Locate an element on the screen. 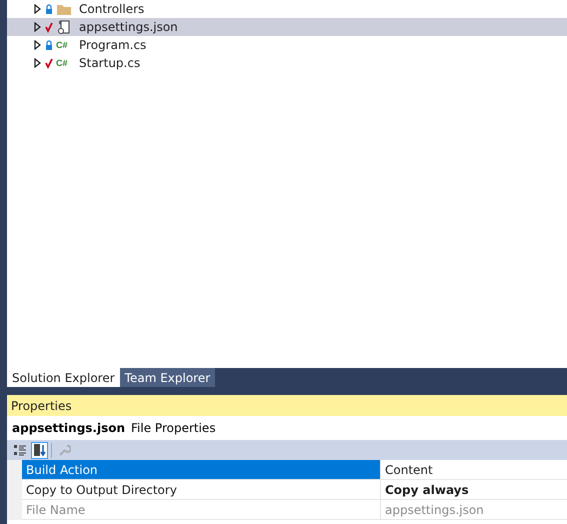  wrench-icon is located at coordinates (63, 450).